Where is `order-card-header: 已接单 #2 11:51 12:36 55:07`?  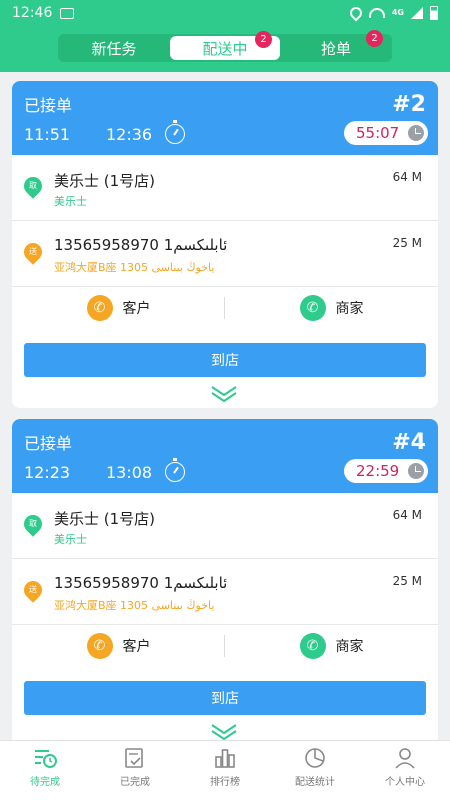
order-card-header: 已接单 #2 11:51 12:36 55:07 is located at coordinates (225, 118).